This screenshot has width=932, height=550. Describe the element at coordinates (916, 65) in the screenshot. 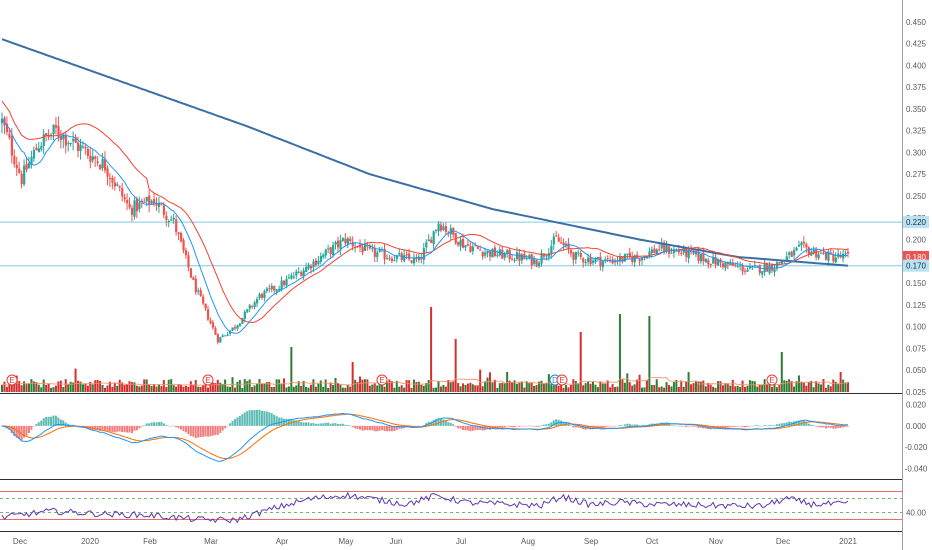

I see `price-axis-tick: 0.400` at that location.